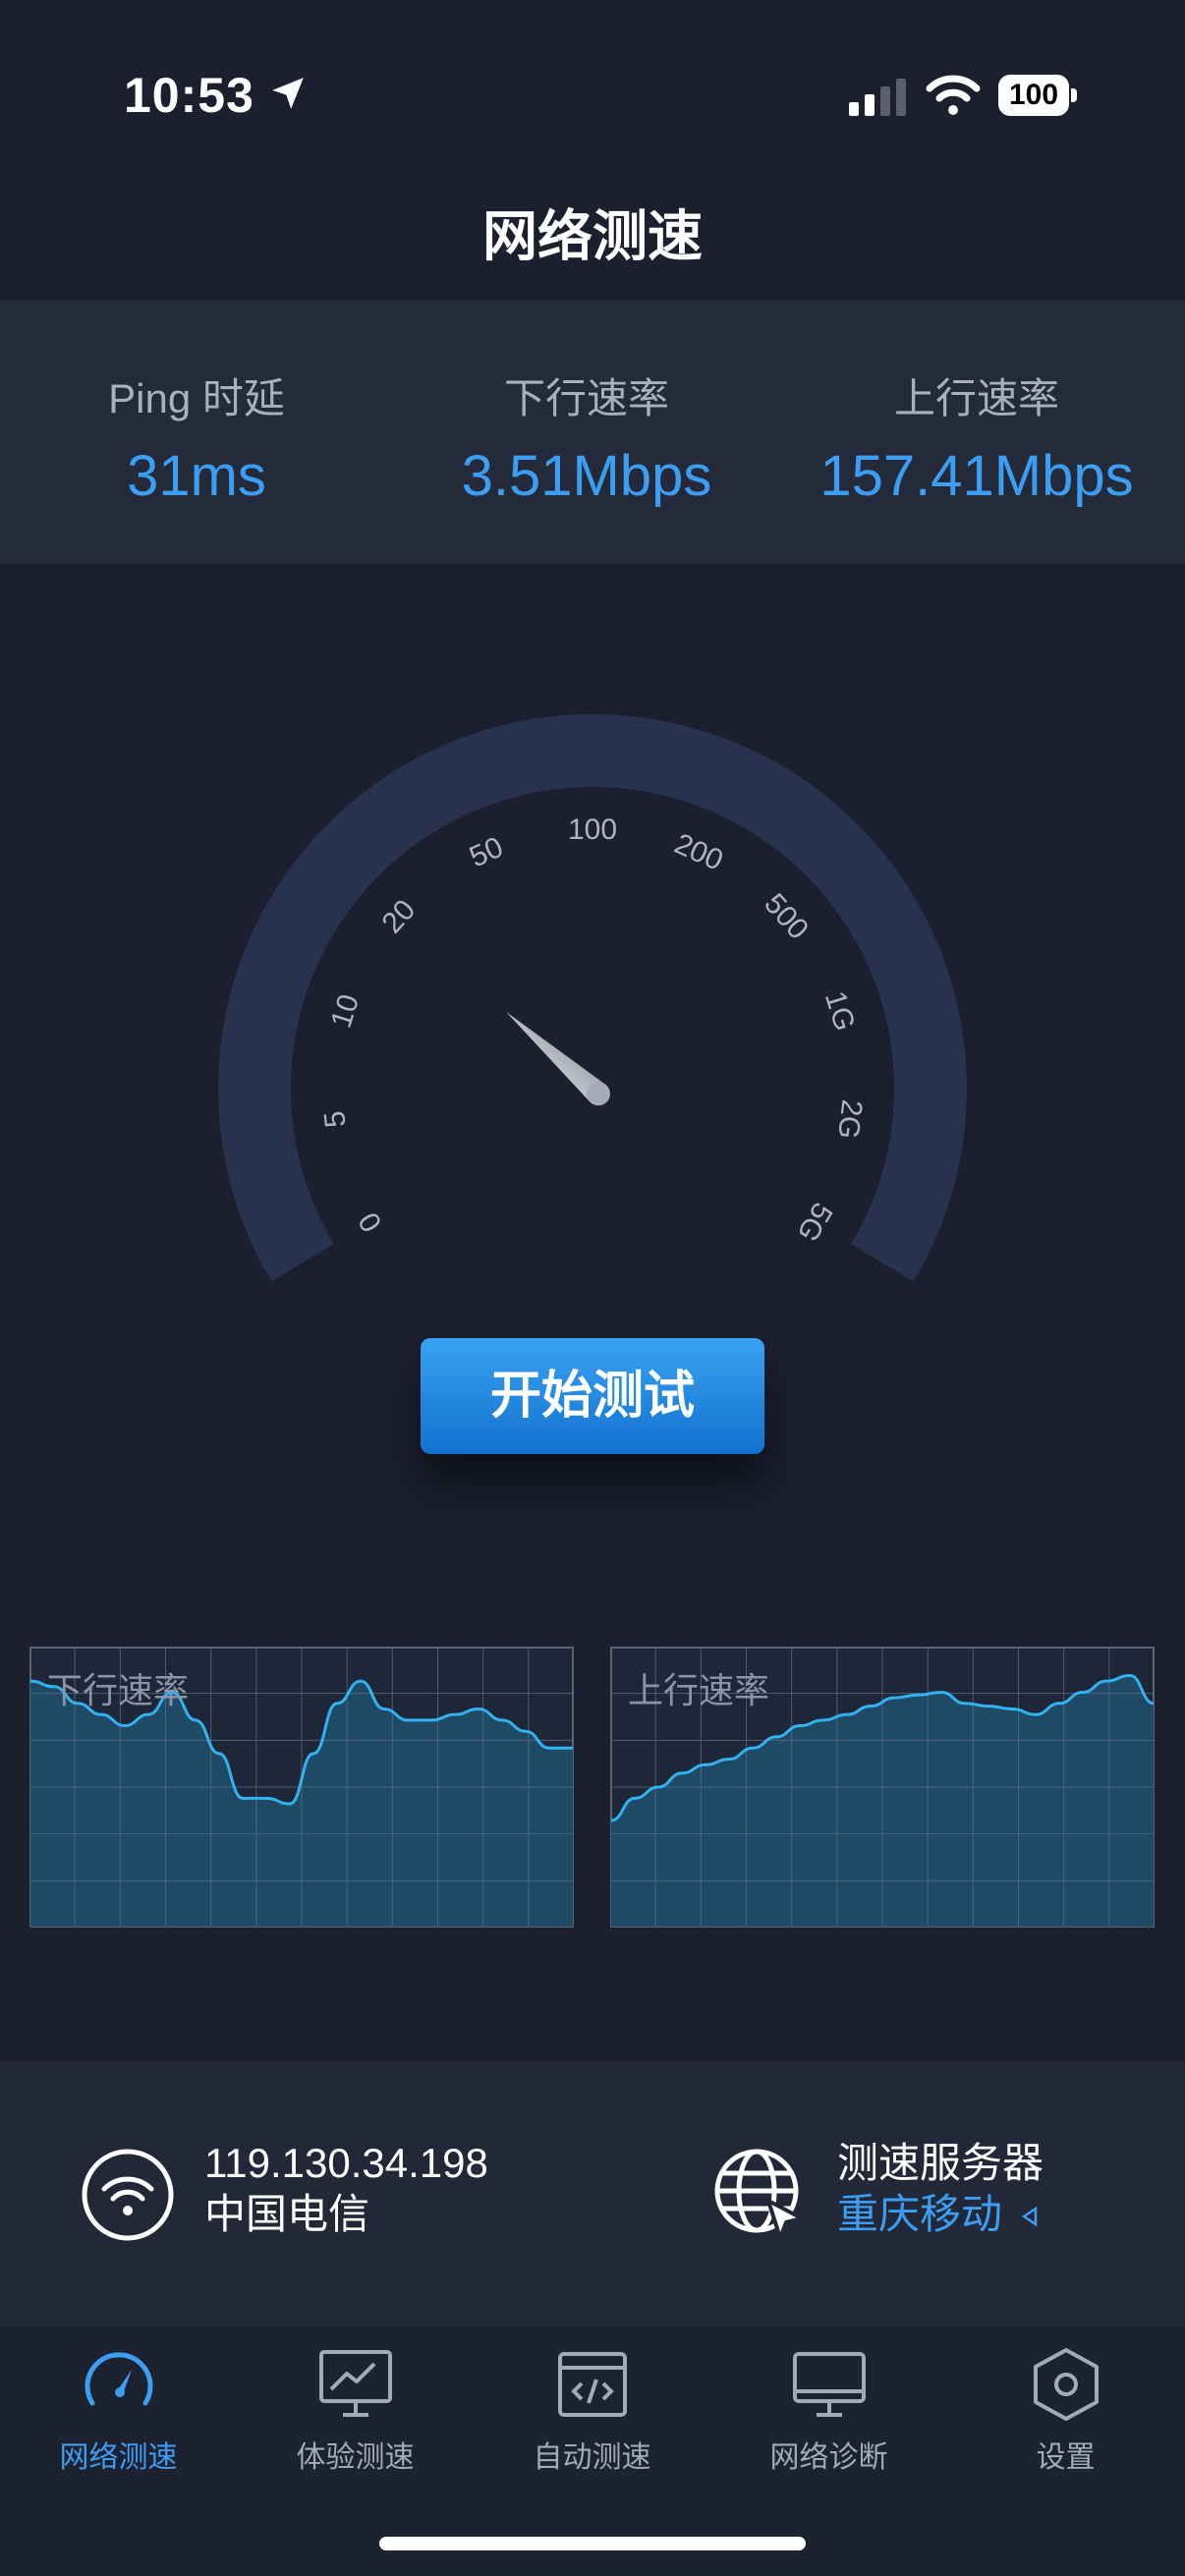 This screenshot has height=2576, width=1185. Describe the element at coordinates (920, 2214) in the screenshot. I see `server-name: 重庆移动` at that location.